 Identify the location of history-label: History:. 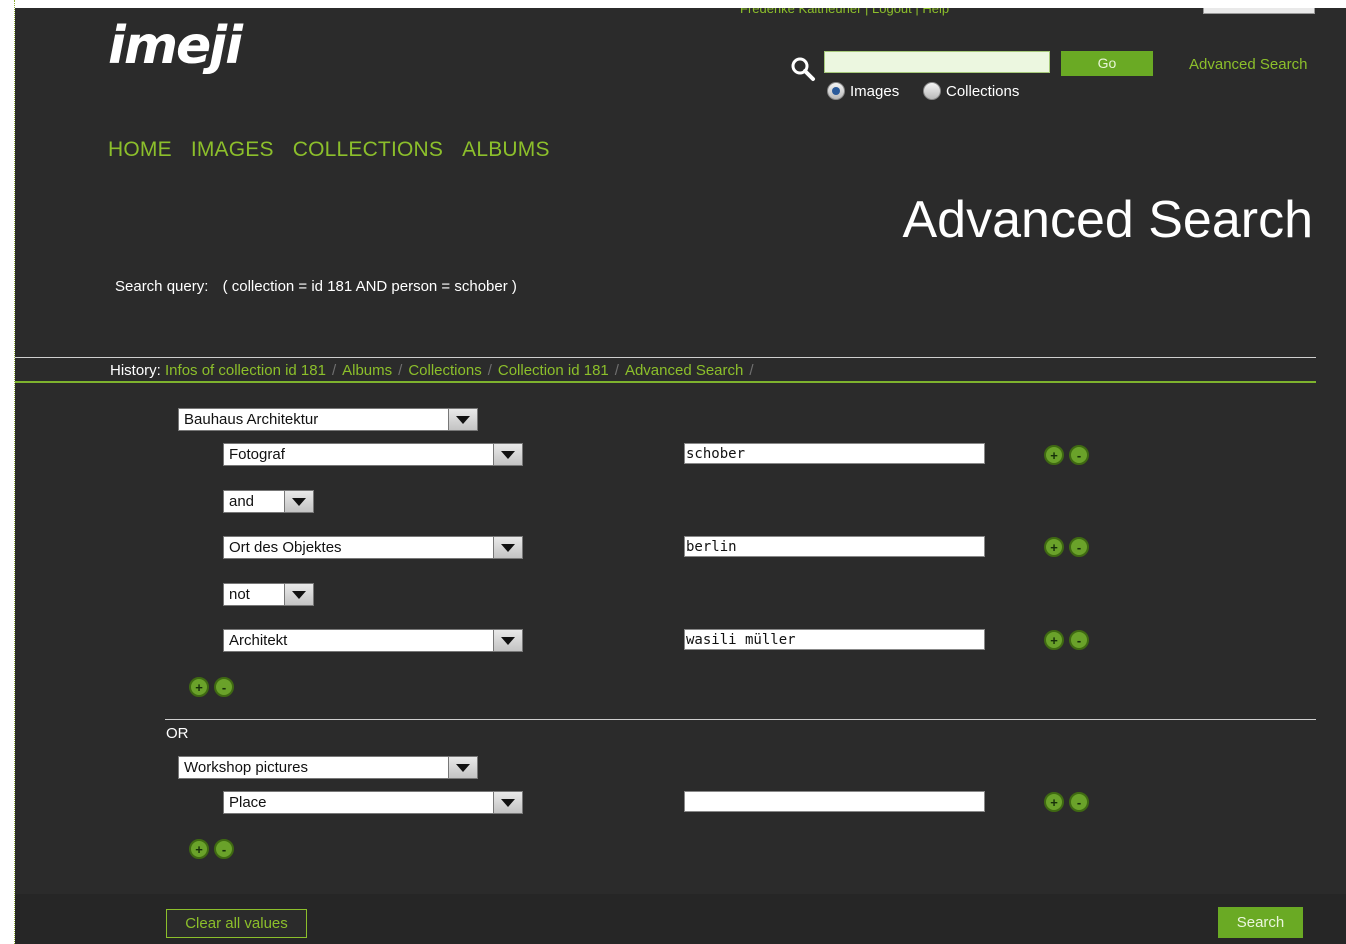
(135, 370).